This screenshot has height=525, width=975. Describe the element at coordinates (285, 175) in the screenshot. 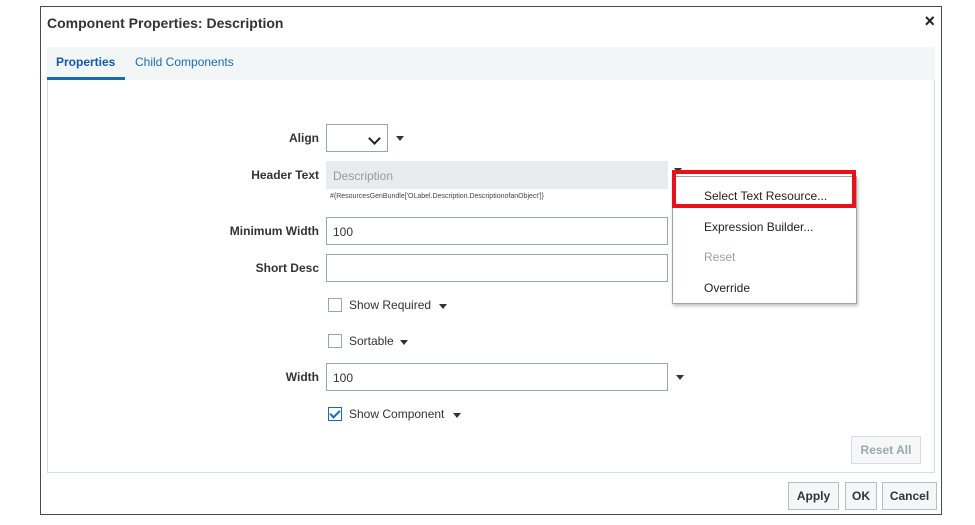

I see `header-text-label: Header Text` at that location.